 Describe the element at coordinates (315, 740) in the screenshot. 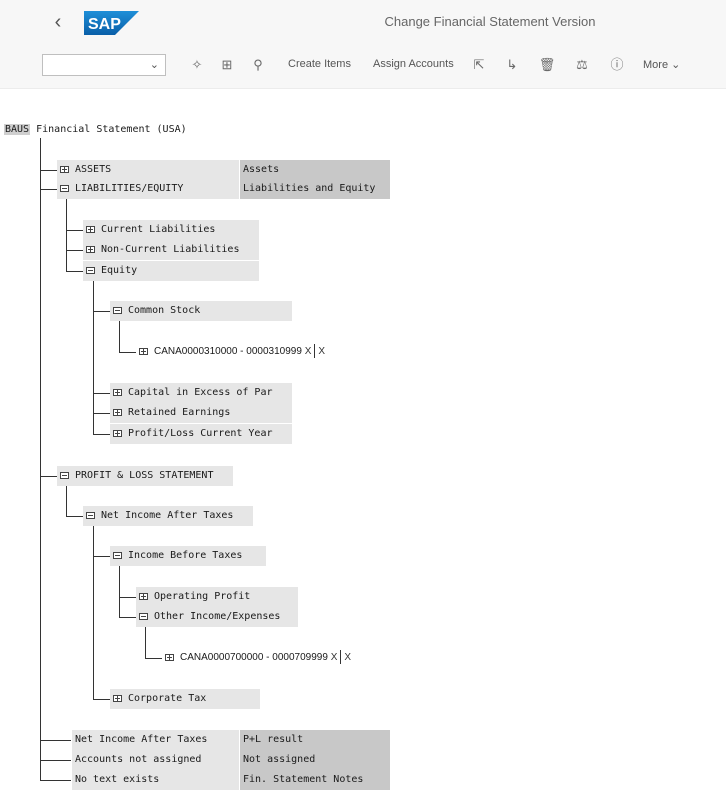

I see `node-description: P+L result` at that location.